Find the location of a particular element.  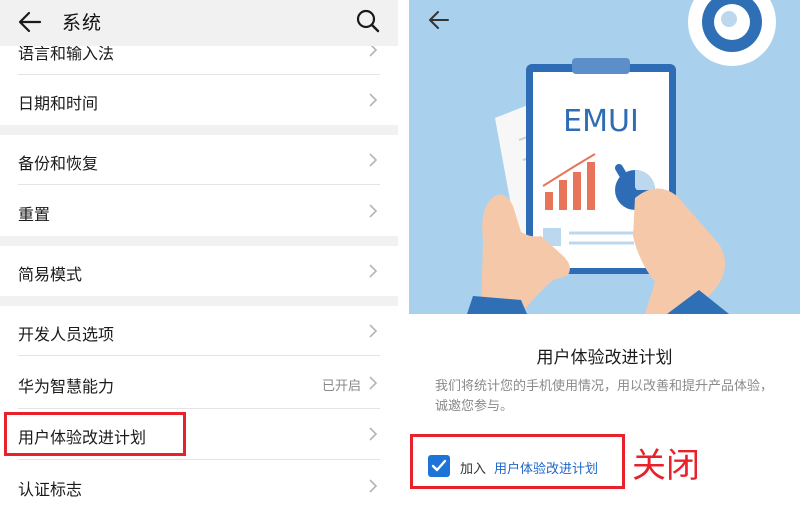

annotation-close-text: 关闭 is located at coordinates (666, 466).